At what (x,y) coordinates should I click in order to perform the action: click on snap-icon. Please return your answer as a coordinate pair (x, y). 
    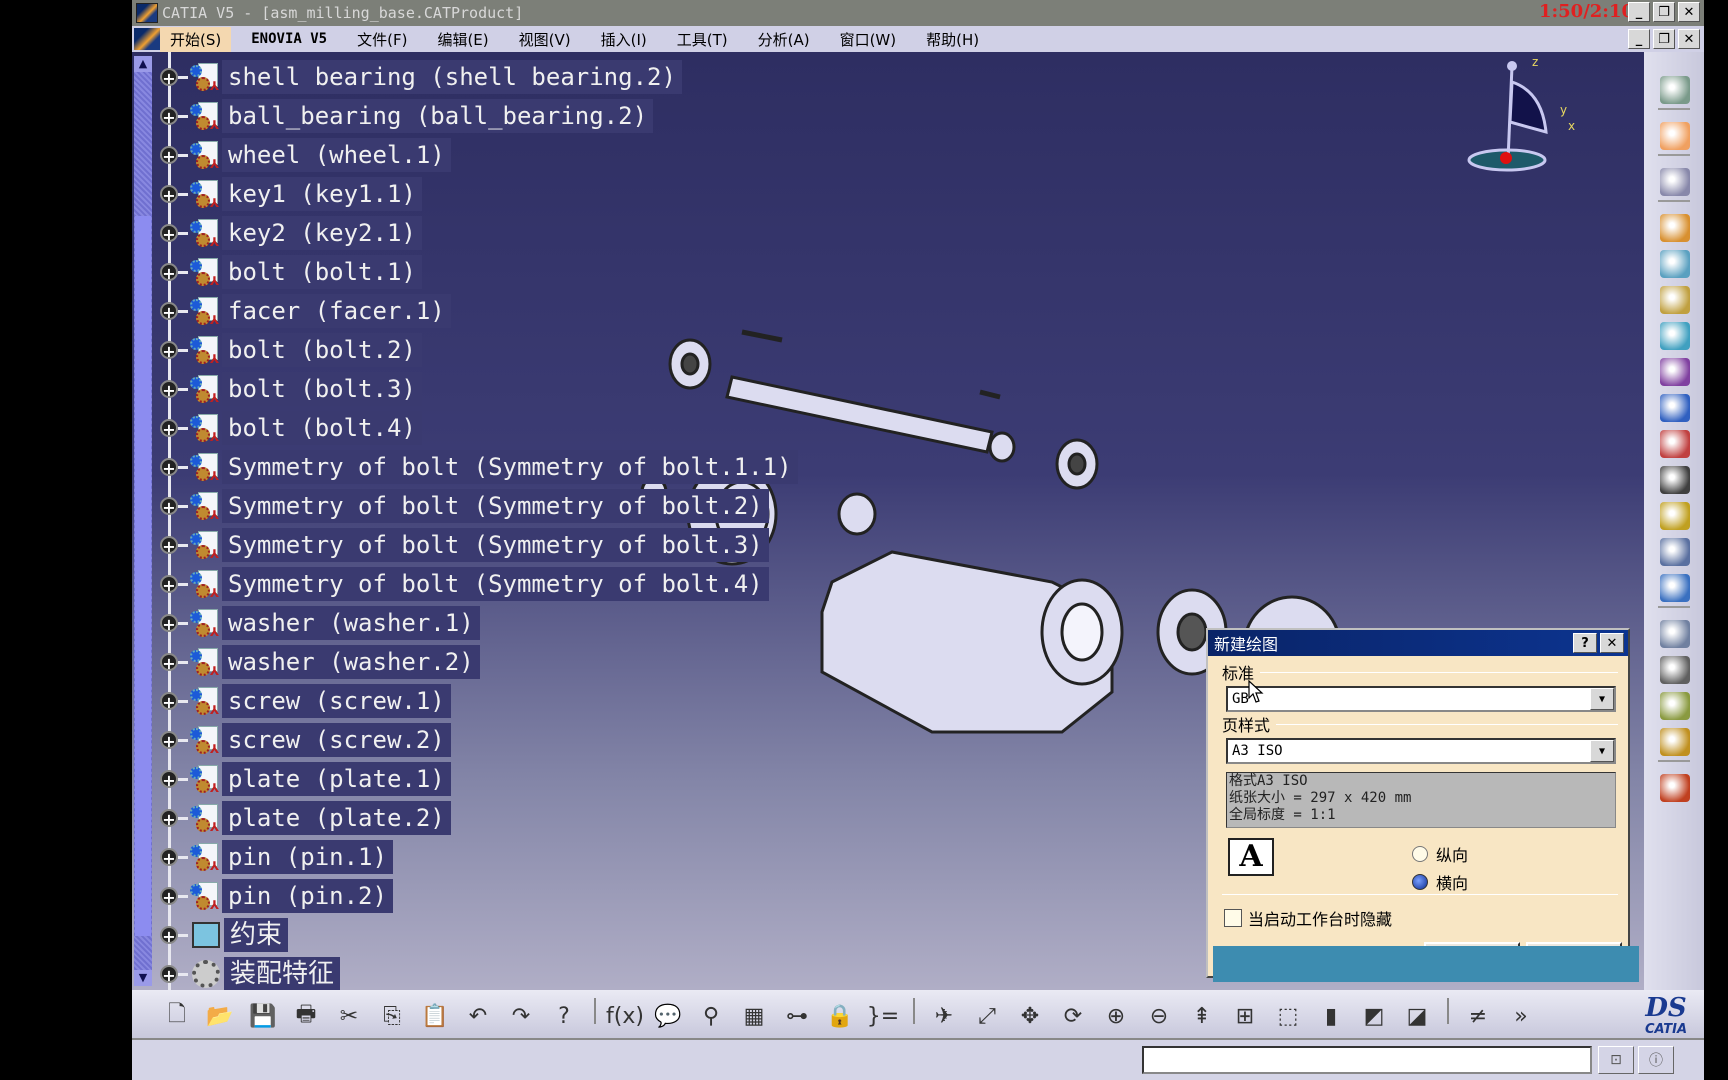
    Looking at the image, I should click on (1675, 670).